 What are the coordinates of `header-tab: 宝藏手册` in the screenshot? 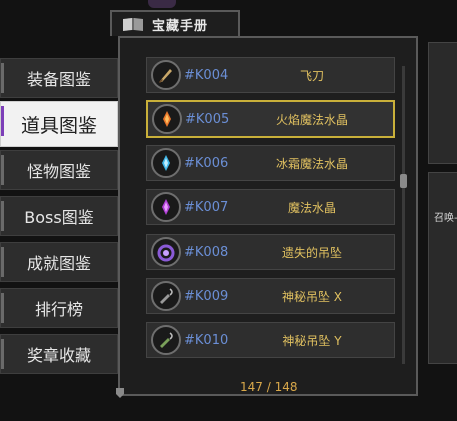 It's located at (175, 23).